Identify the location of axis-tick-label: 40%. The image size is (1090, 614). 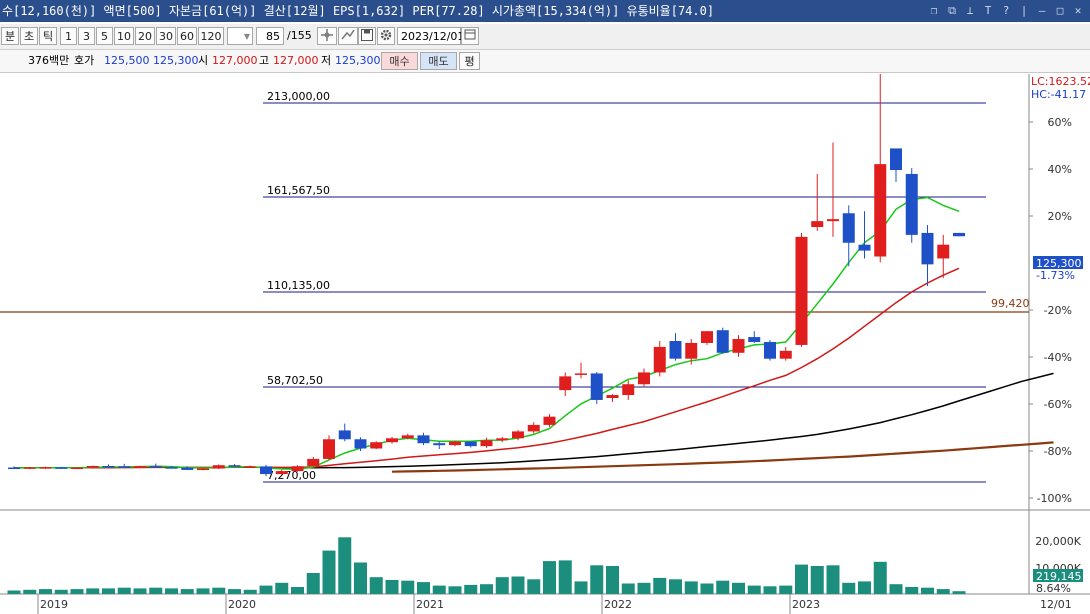
(1060, 169).